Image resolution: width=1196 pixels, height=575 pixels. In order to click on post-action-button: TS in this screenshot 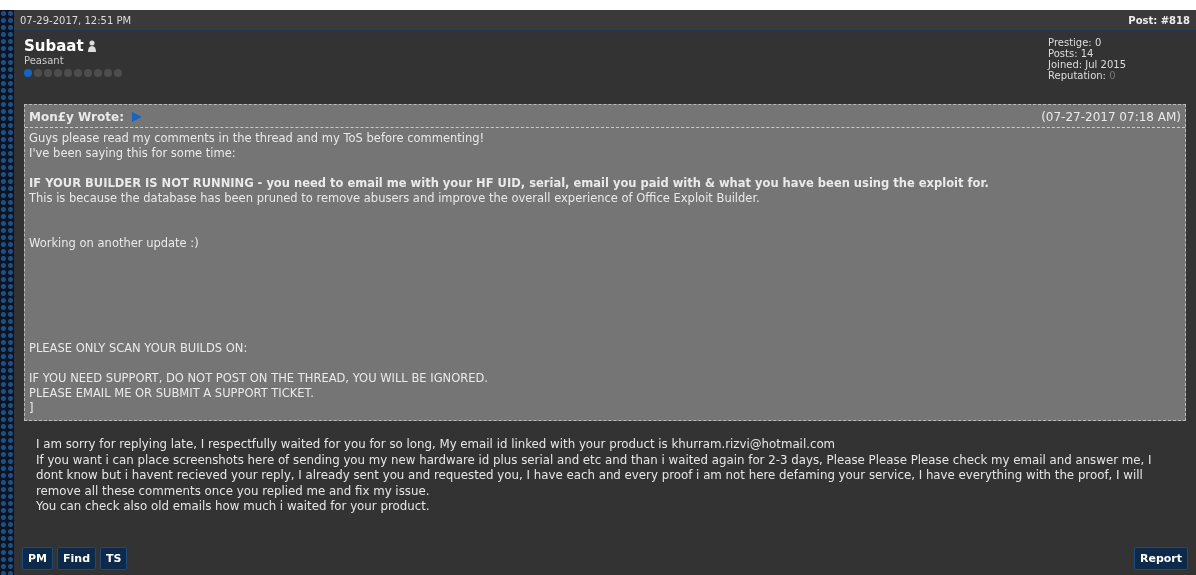, I will do `click(114, 558)`.